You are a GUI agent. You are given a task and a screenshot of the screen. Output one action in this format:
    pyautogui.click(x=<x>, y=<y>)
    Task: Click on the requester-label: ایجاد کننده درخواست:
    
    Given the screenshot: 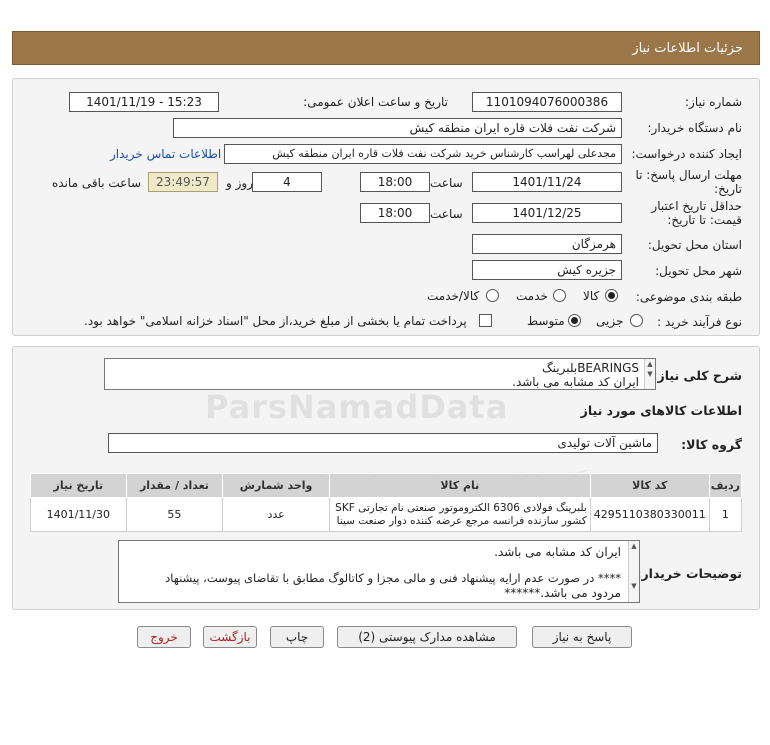 What is the action you would take?
    pyautogui.click(x=686, y=154)
    